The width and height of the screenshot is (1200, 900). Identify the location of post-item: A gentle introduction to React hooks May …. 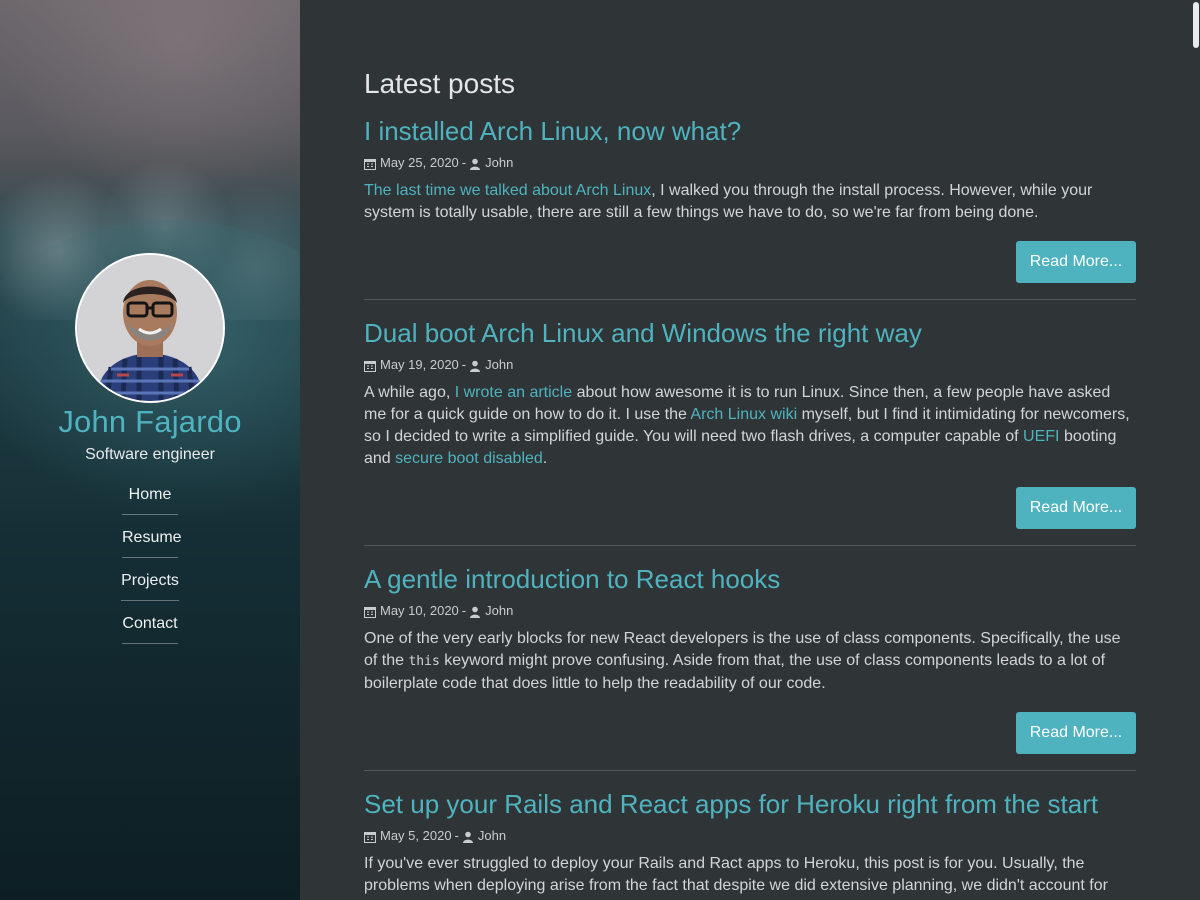
(750, 666).